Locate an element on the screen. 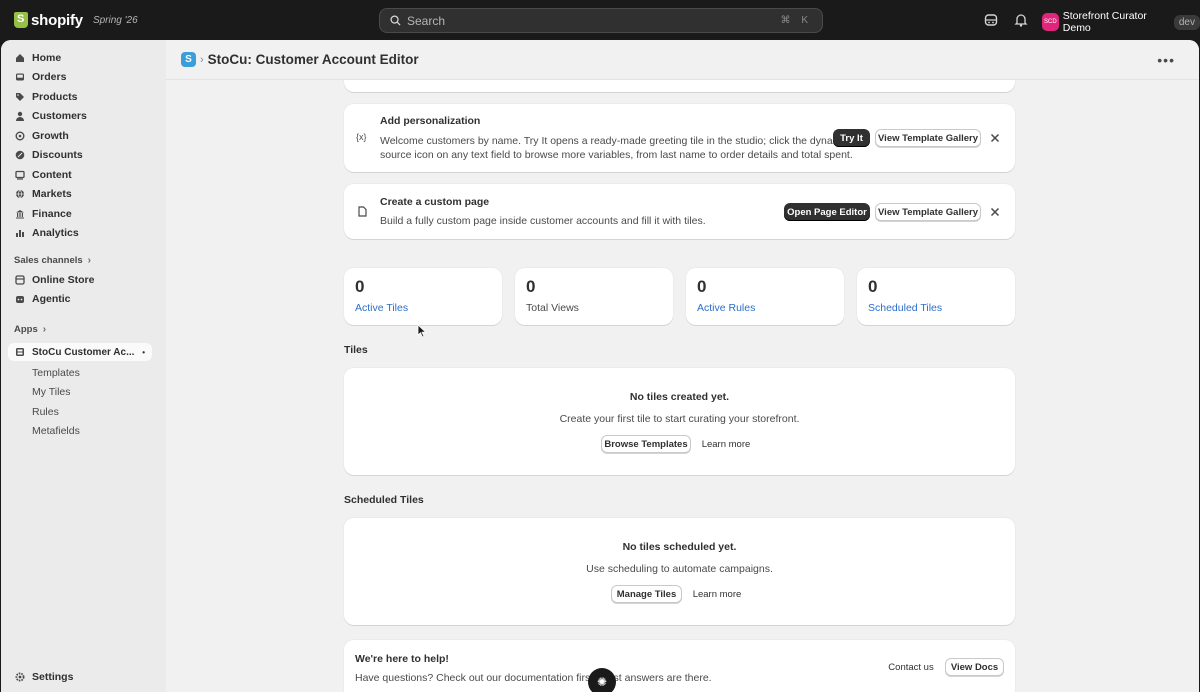 The image size is (1200, 692). person-icon is located at coordinates (20, 116).